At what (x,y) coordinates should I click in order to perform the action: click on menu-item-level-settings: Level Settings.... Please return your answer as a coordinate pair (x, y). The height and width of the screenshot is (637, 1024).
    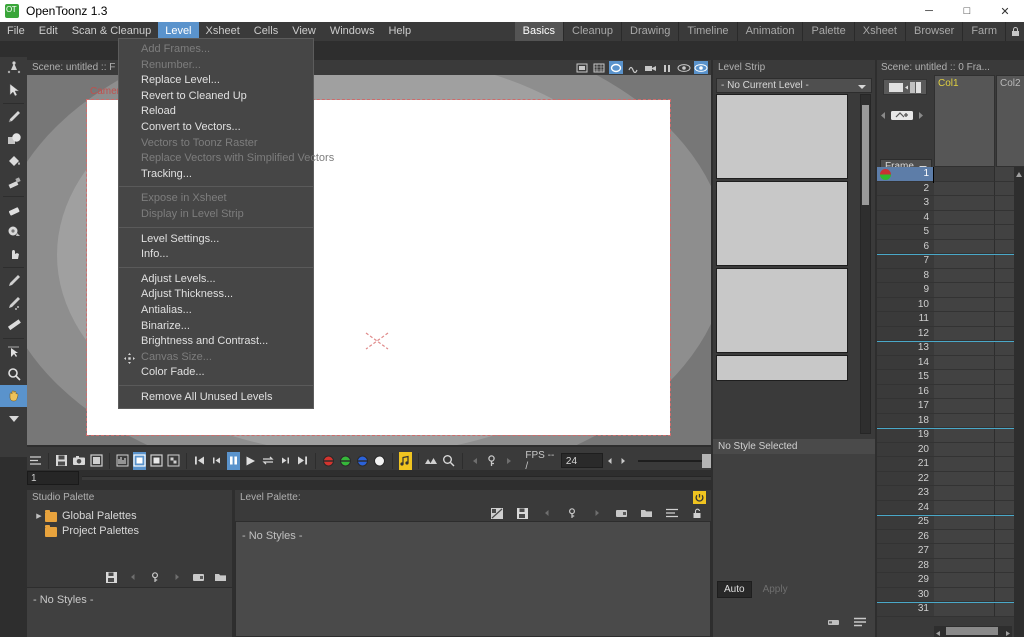
    Looking at the image, I should click on (216, 240).